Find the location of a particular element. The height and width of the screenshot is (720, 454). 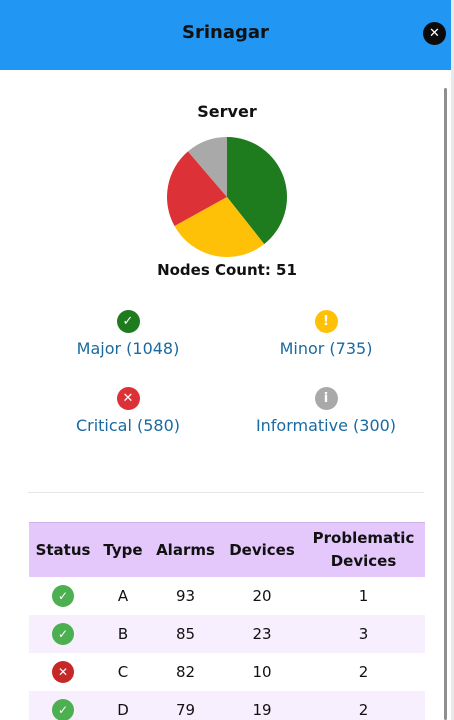

close-icon: ✕ is located at coordinates (434, 33).